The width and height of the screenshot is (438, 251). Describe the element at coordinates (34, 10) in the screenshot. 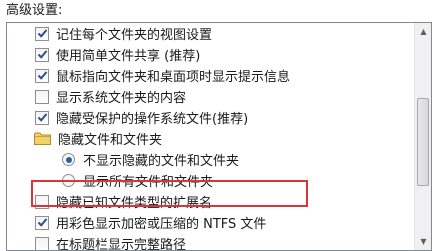

I see `advanced-settings-label: 高级设置:` at that location.